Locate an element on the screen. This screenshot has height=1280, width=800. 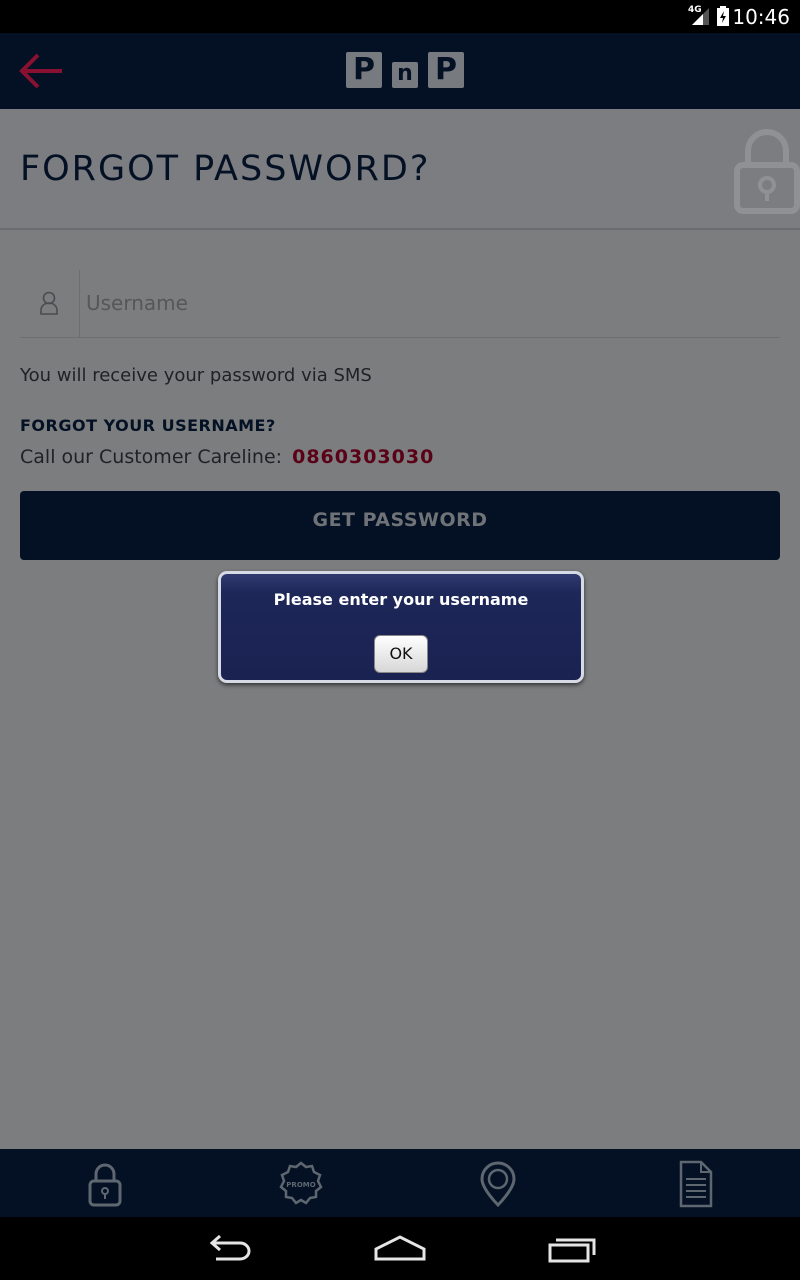
bottom-tab-bar: PROMO is located at coordinates (400, 1183).